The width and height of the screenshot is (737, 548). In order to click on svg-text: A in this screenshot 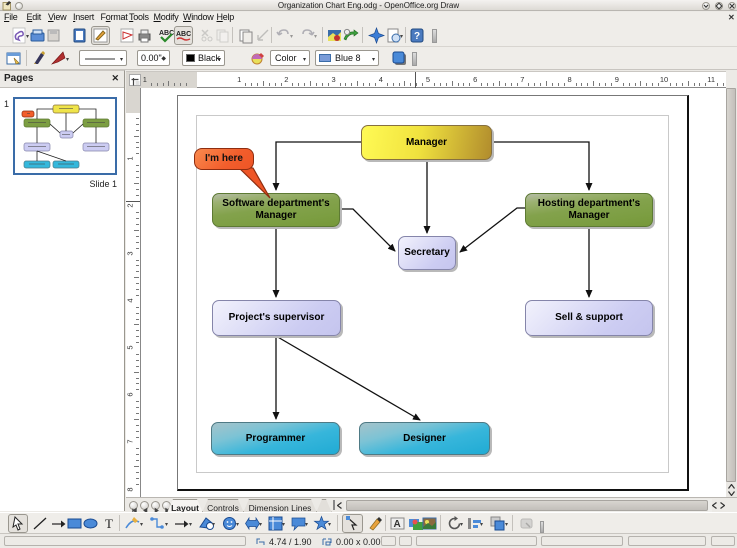, I will do `click(397, 524)`.